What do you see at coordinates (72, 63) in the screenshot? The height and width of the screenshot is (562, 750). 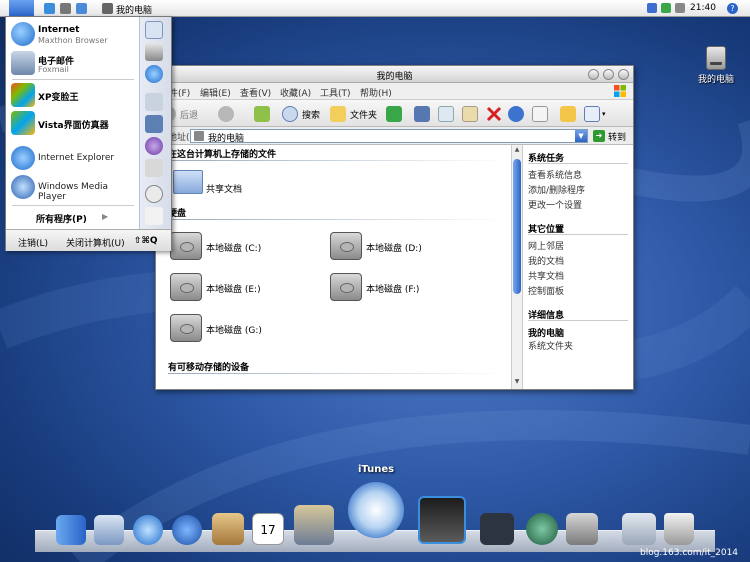 I see `start-item-email: 电子邮件 Foxmail` at bounding box center [72, 63].